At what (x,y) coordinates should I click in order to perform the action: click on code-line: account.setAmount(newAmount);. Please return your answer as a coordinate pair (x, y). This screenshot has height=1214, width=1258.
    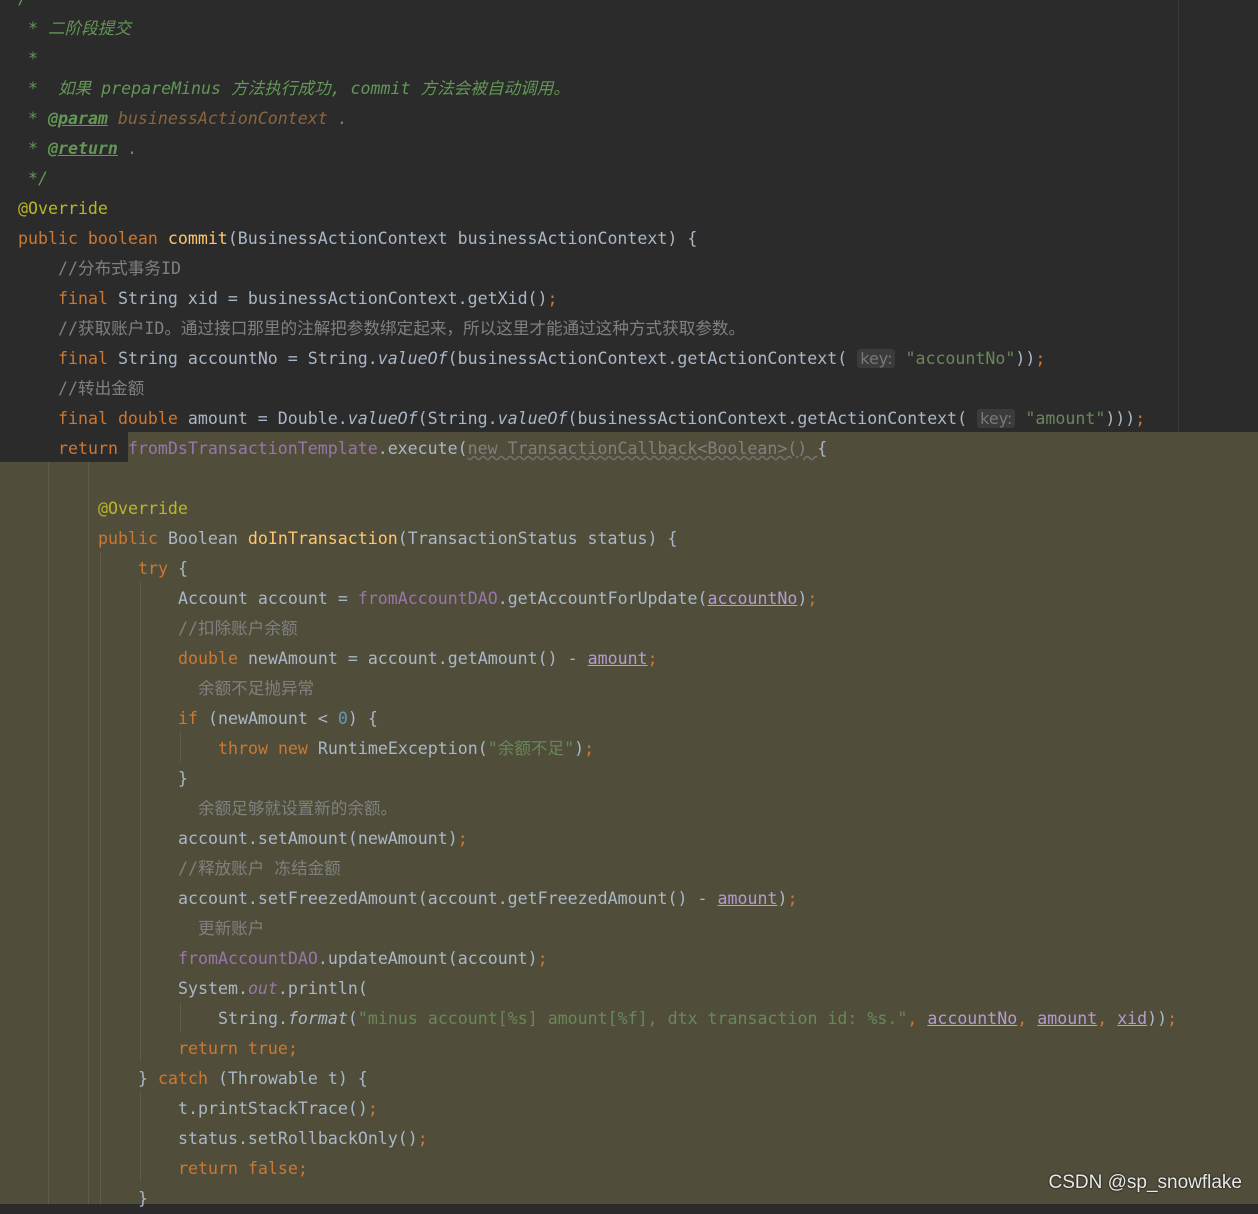
    Looking at the image, I should click on (629, 839).